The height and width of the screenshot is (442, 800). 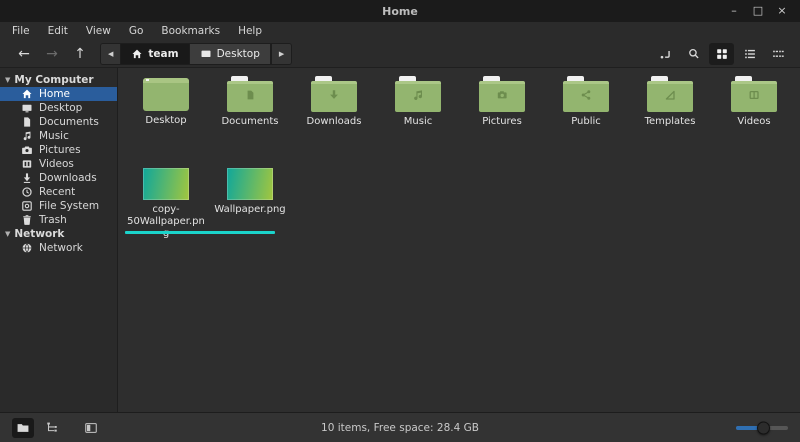 What do you see at coordinates (782, 11) in the screenshot?
I see `close-button: ×` at bounding box center [782, 11].